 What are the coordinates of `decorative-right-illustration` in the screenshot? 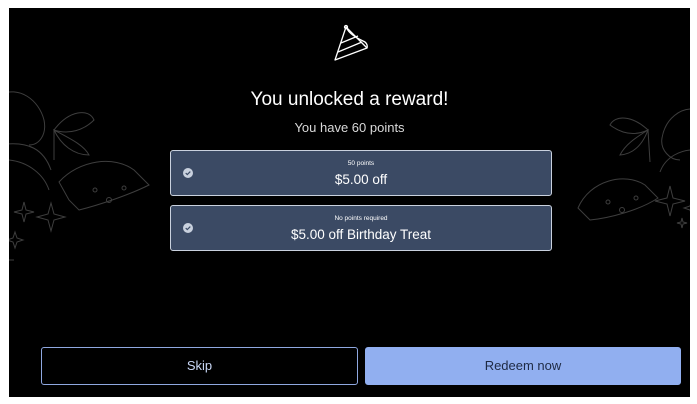 It's located at (633, 168).